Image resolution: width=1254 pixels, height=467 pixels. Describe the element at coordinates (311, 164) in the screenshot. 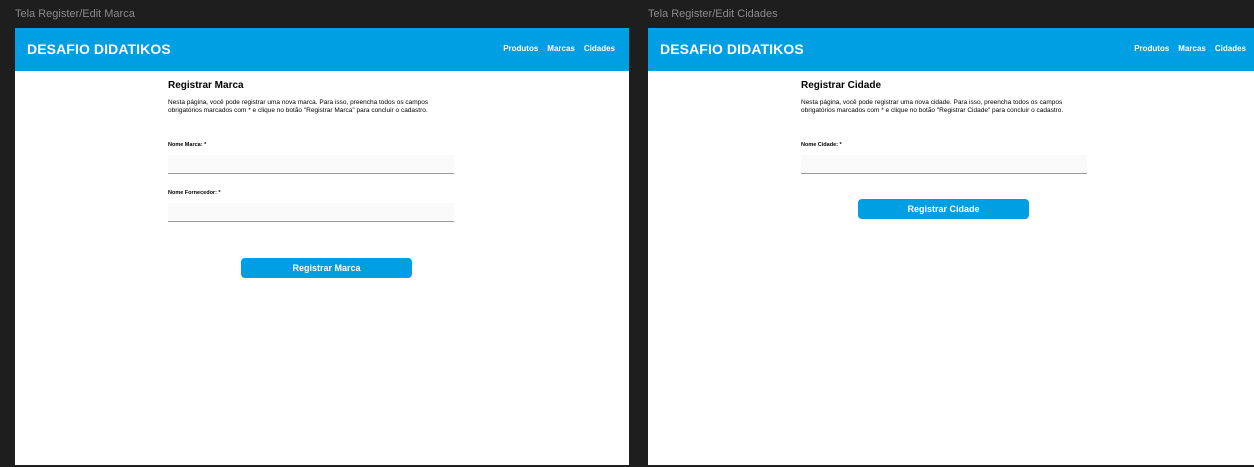

I see `nome-marca-input` at that location.